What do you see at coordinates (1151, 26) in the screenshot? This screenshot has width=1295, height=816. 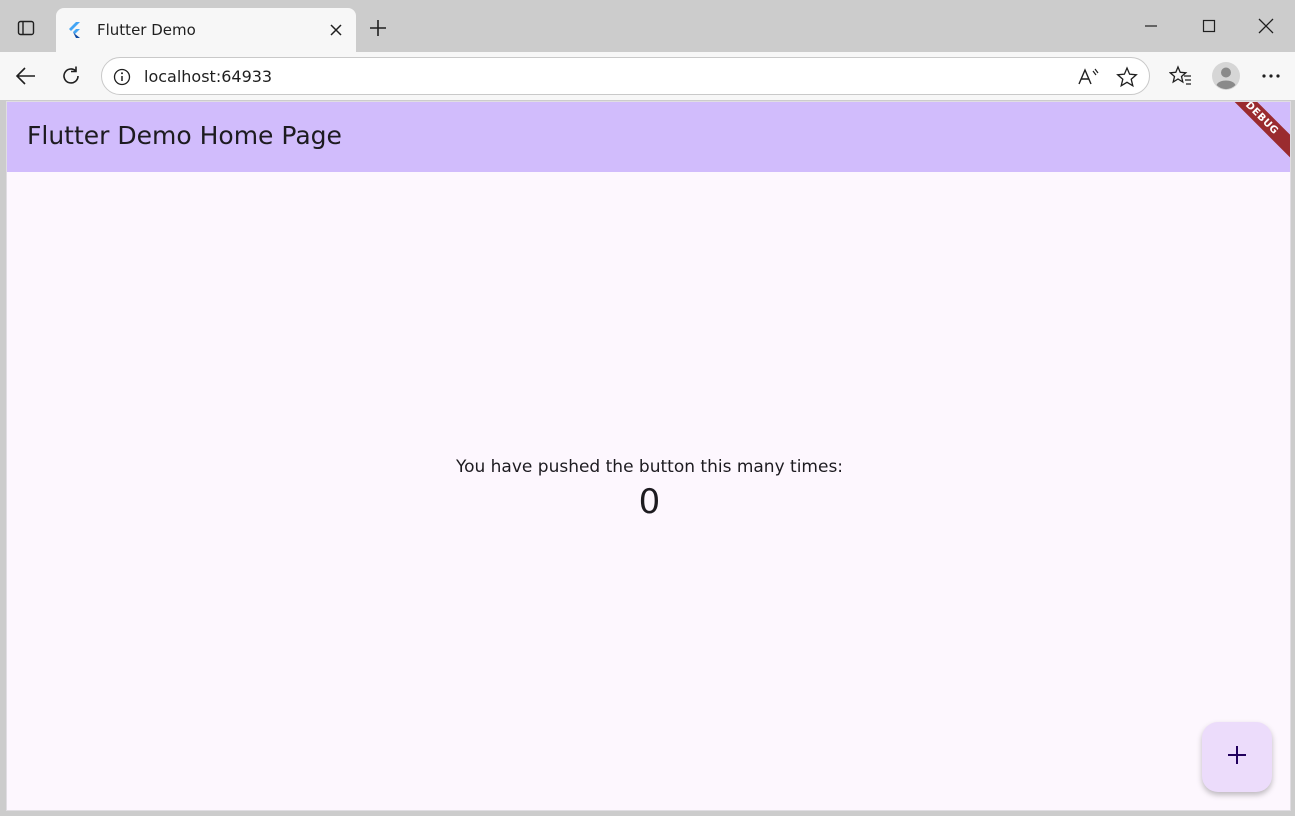 I see `minimize-icon` at bounding box center [1151, 26].